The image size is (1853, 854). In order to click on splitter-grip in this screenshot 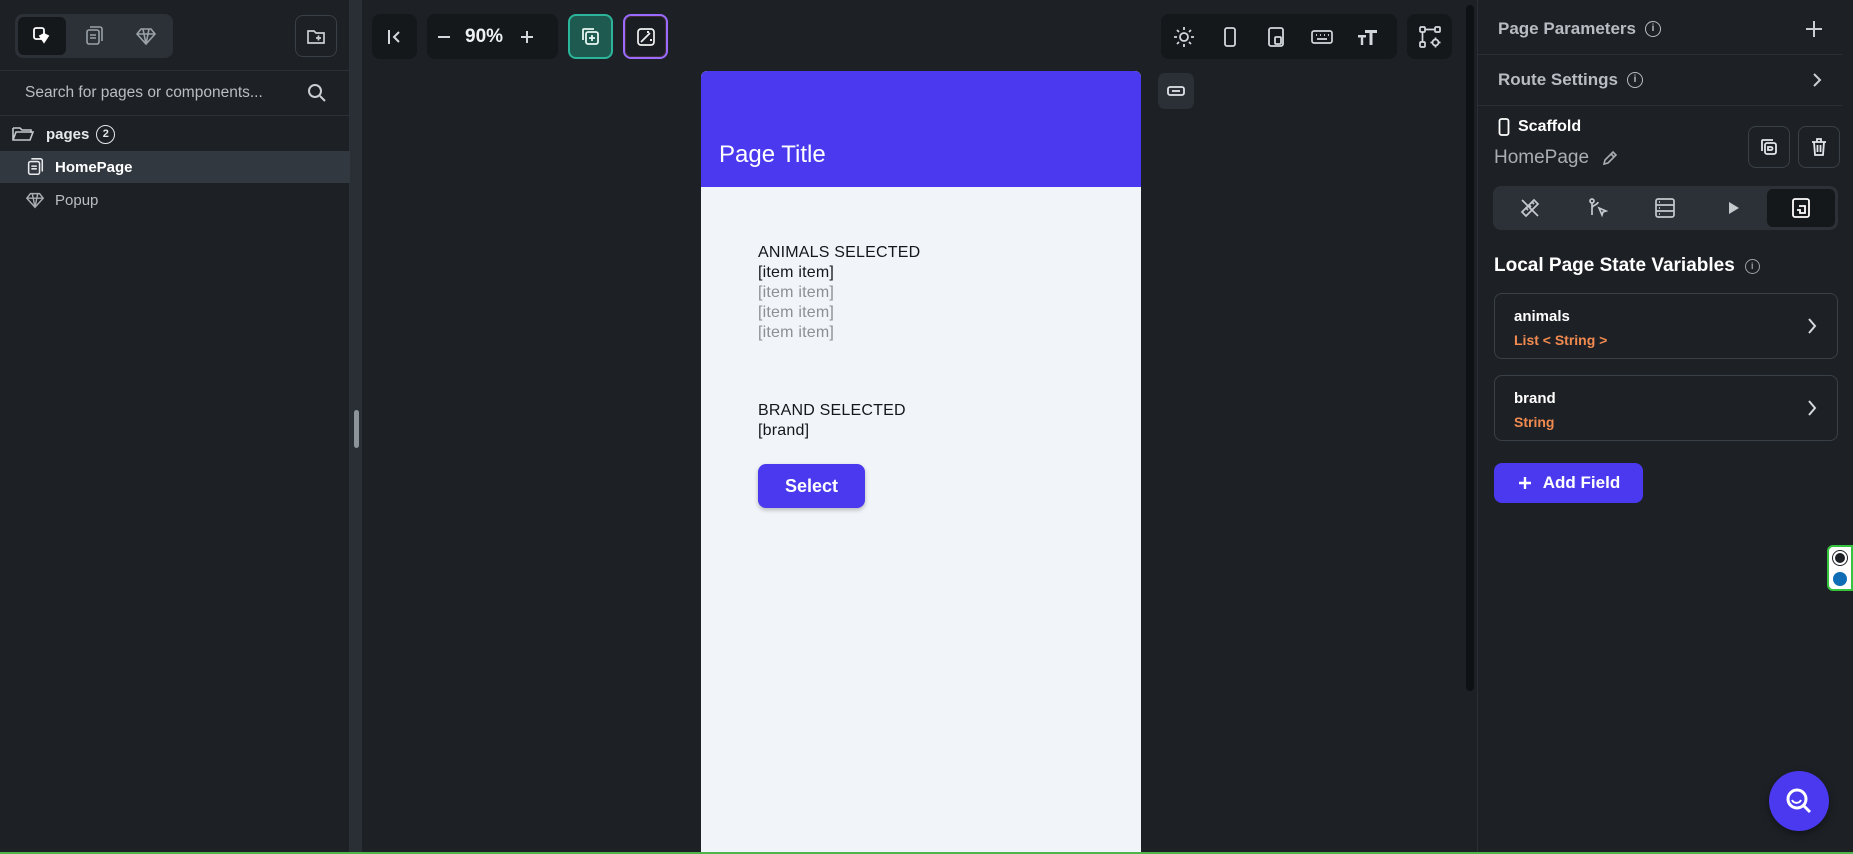, I will do `click(356, 429)`.